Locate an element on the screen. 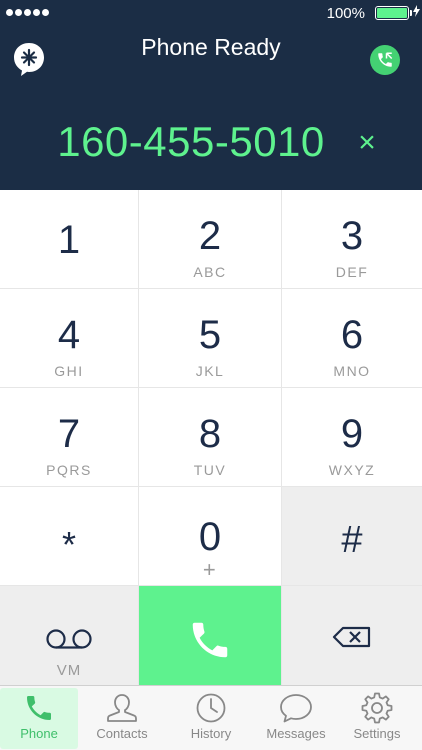 Image resolution: width=422 pixels, height=750 pixels. key-digit: 0 is located at coordinates (210, 537).